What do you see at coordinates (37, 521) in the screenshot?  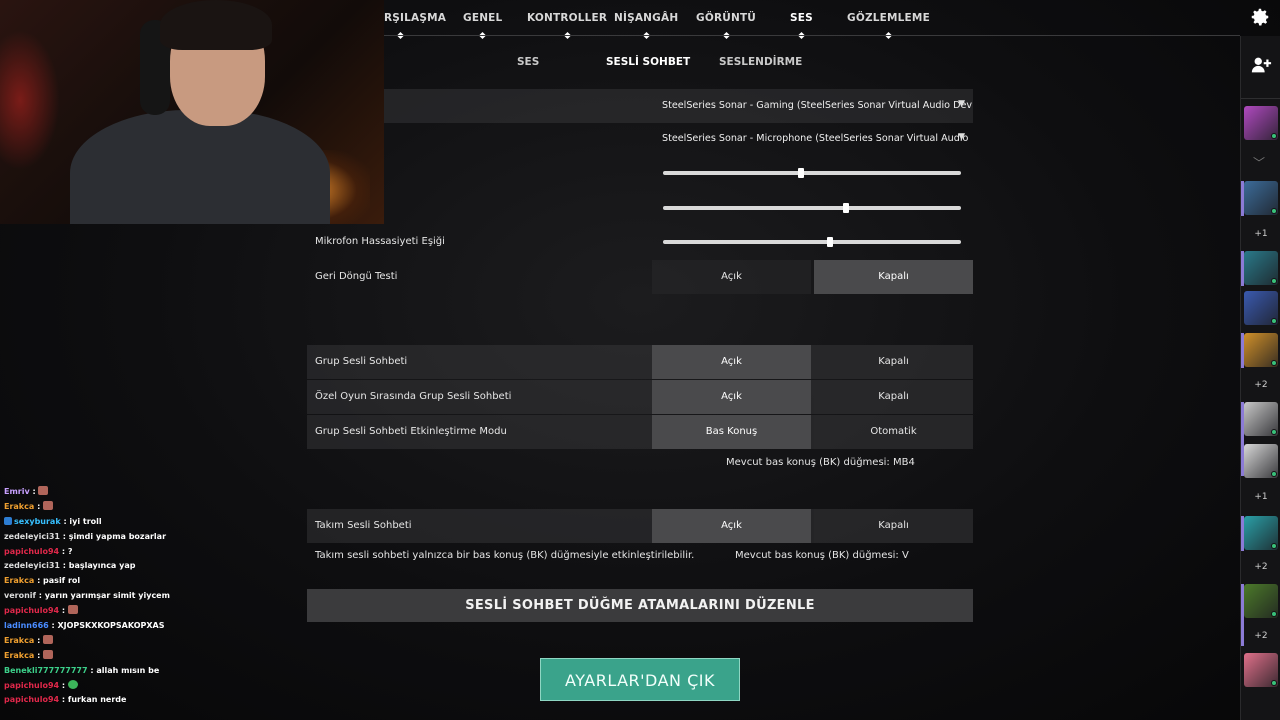 I see `chat-username: sexyburak` at bounding box center [37, 521].